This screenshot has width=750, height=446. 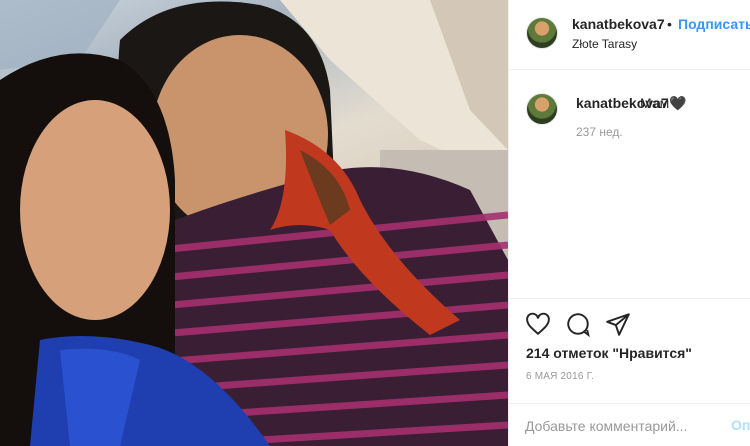 What do you see at coordinates (538, 324) in the screenshot?
I see `heart-icon` at bounding box center [538, 324].